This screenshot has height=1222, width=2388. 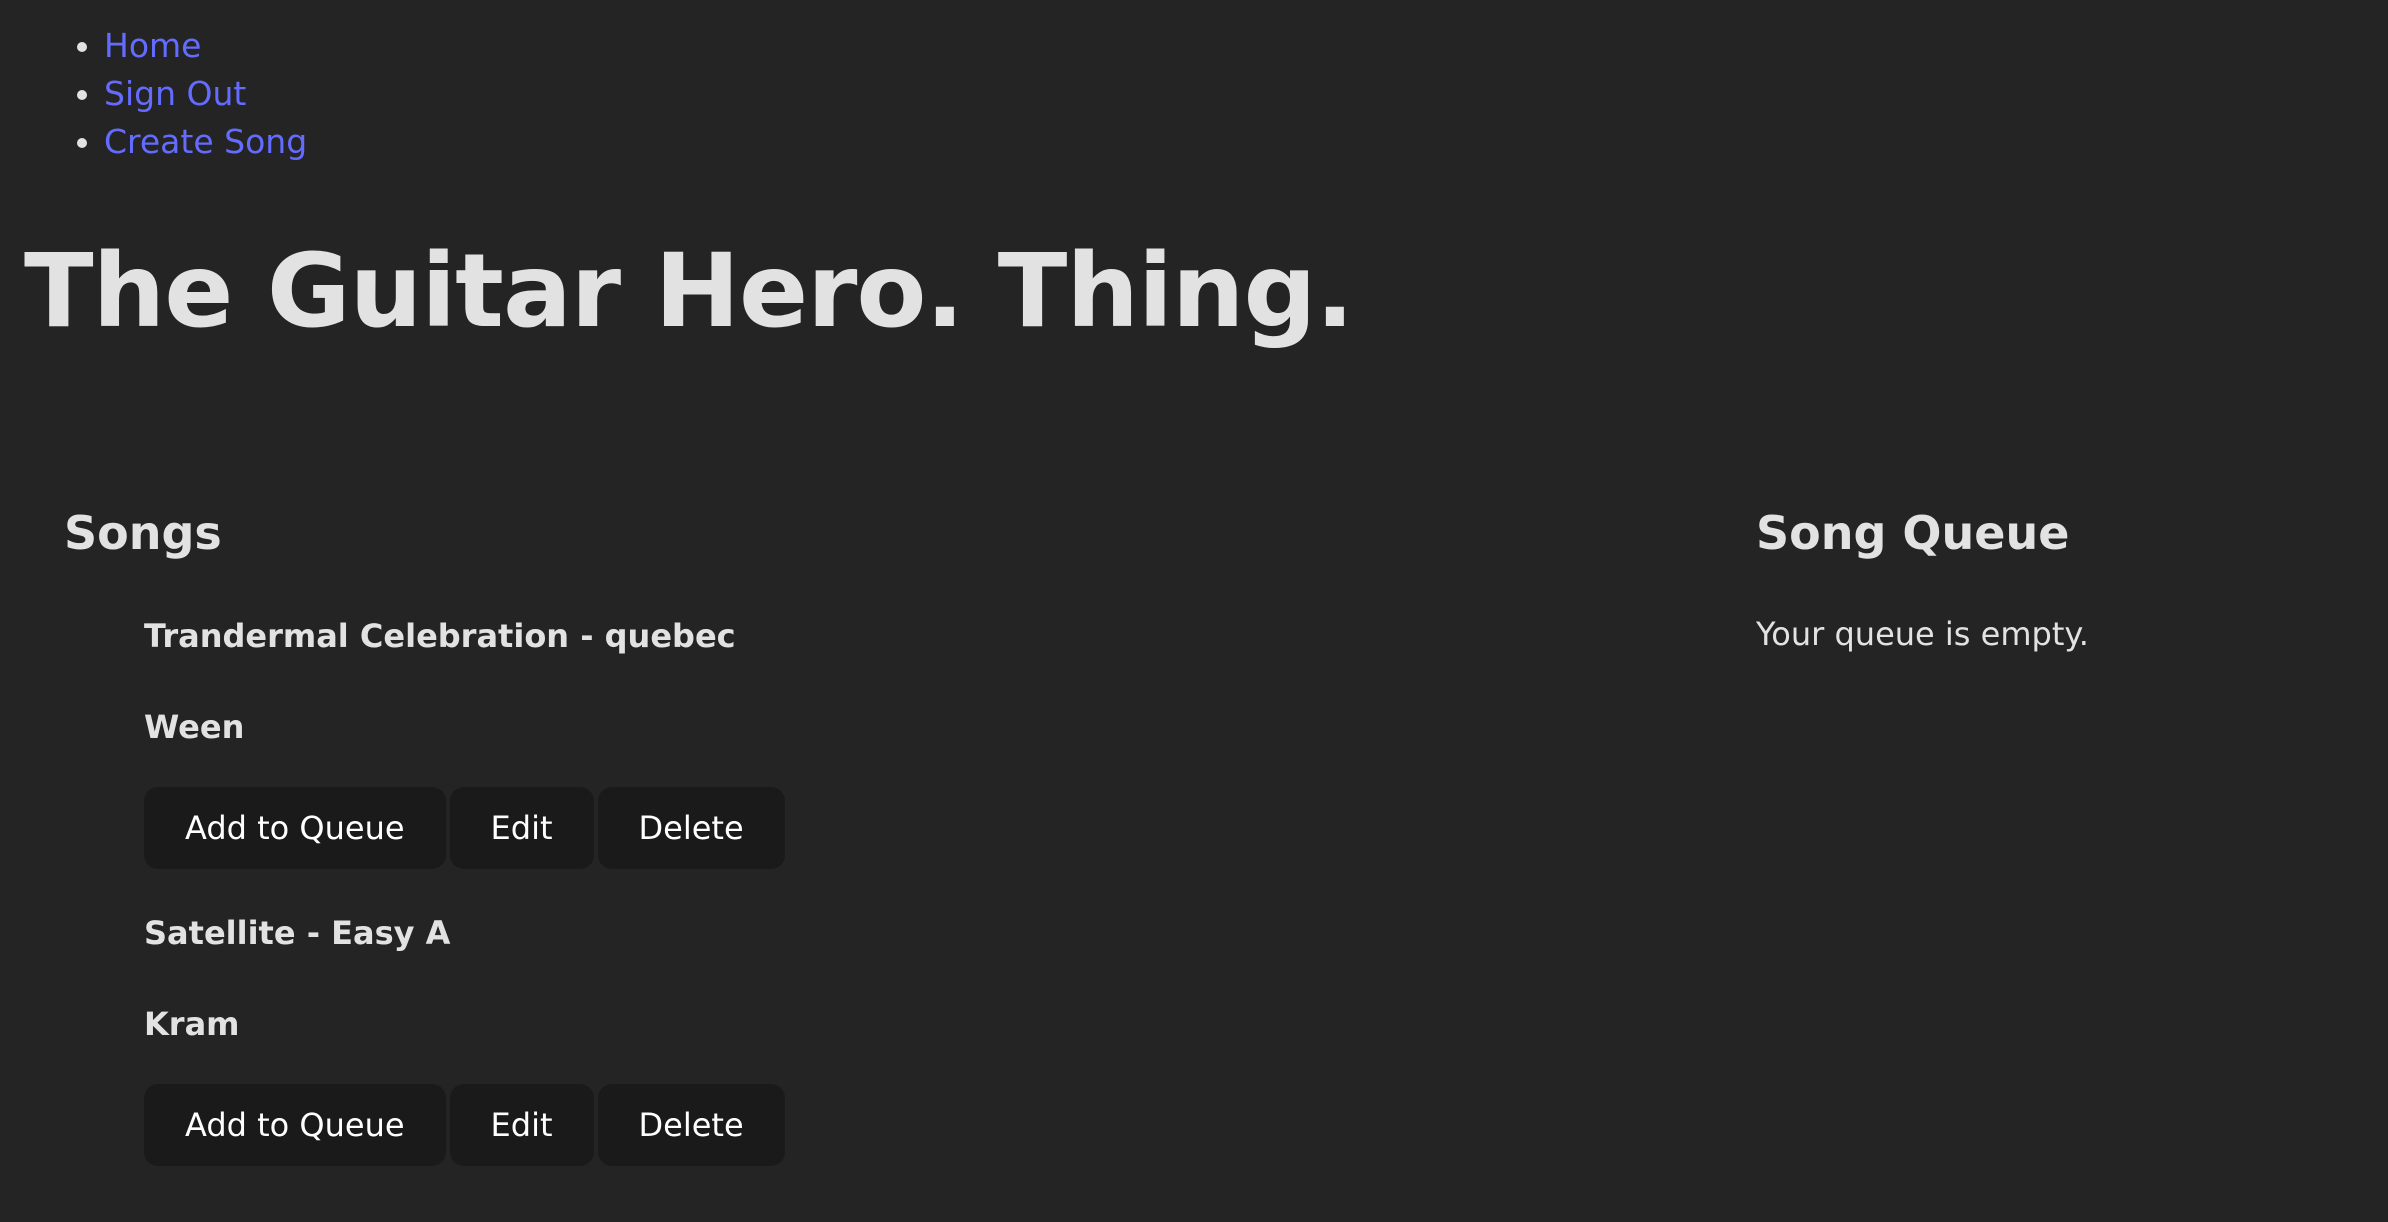 What do you see at coordinates (297, 933) in the screenshot?
I see `song-title: Satellite - Easy A` at bounding box center [297, 933].